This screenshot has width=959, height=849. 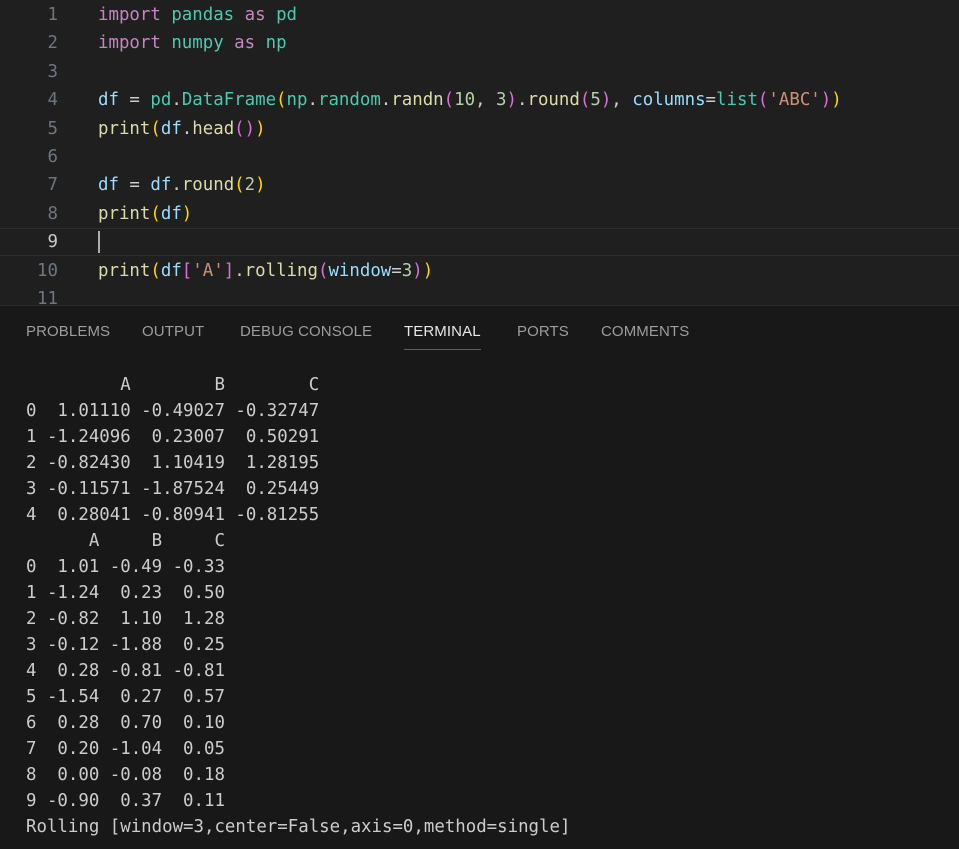 I want to click on code-line: 6, so click(x=479, y=157).